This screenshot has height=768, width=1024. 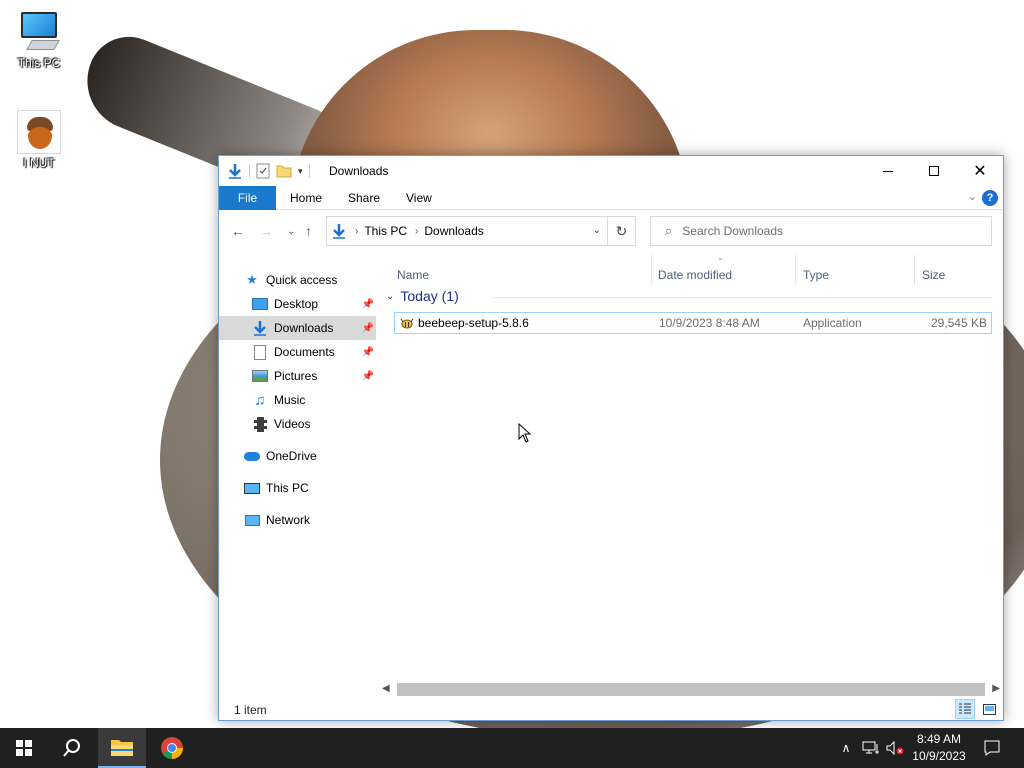 I want to click on desktop-icon-i-nut: I NUT, so click(x=39, y=140).